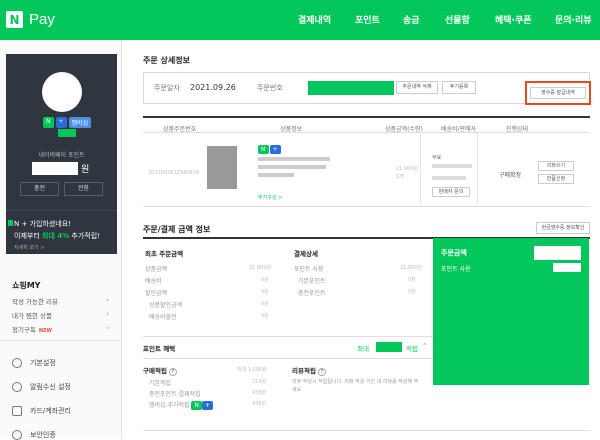  Describe the element at coordinates (156, 293) in the screenshot. I see `discount-label: 할인금액` at that location.